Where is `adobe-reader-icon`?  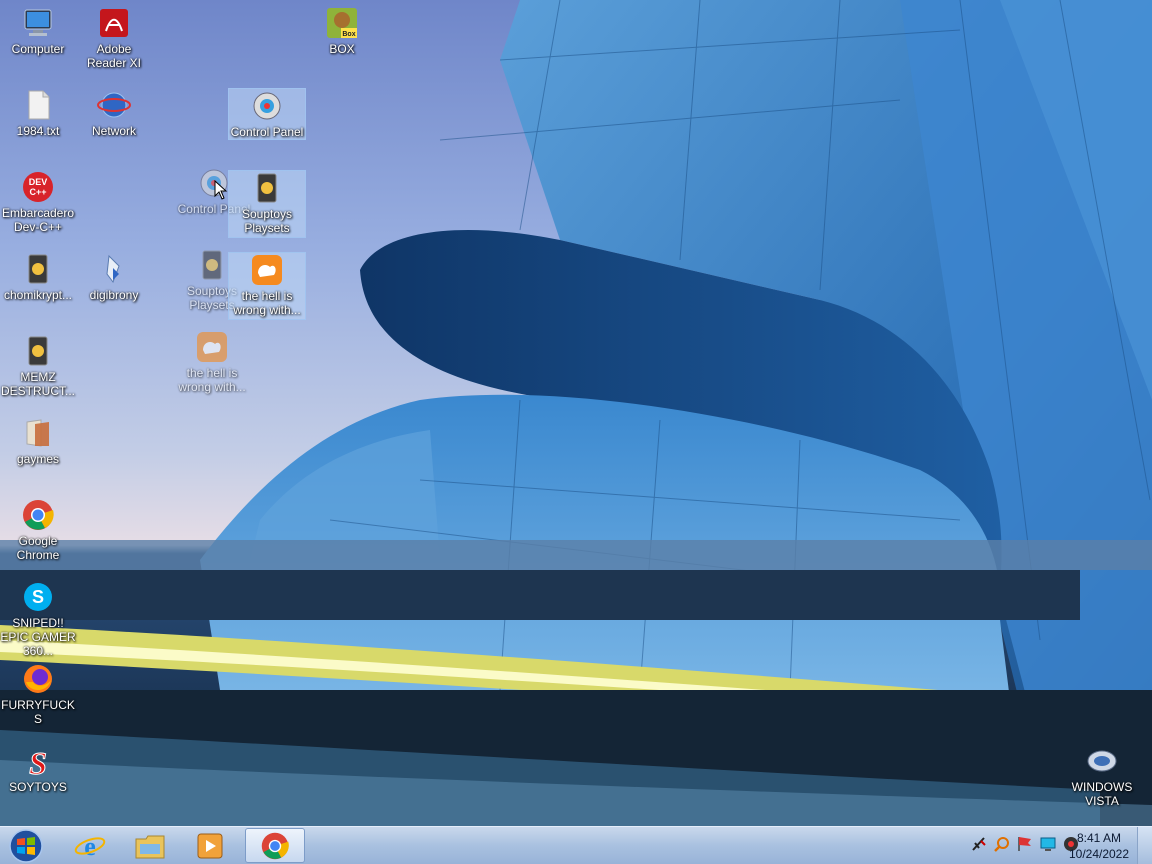 adobe-reader-icon is located at coordinates (114, 23).